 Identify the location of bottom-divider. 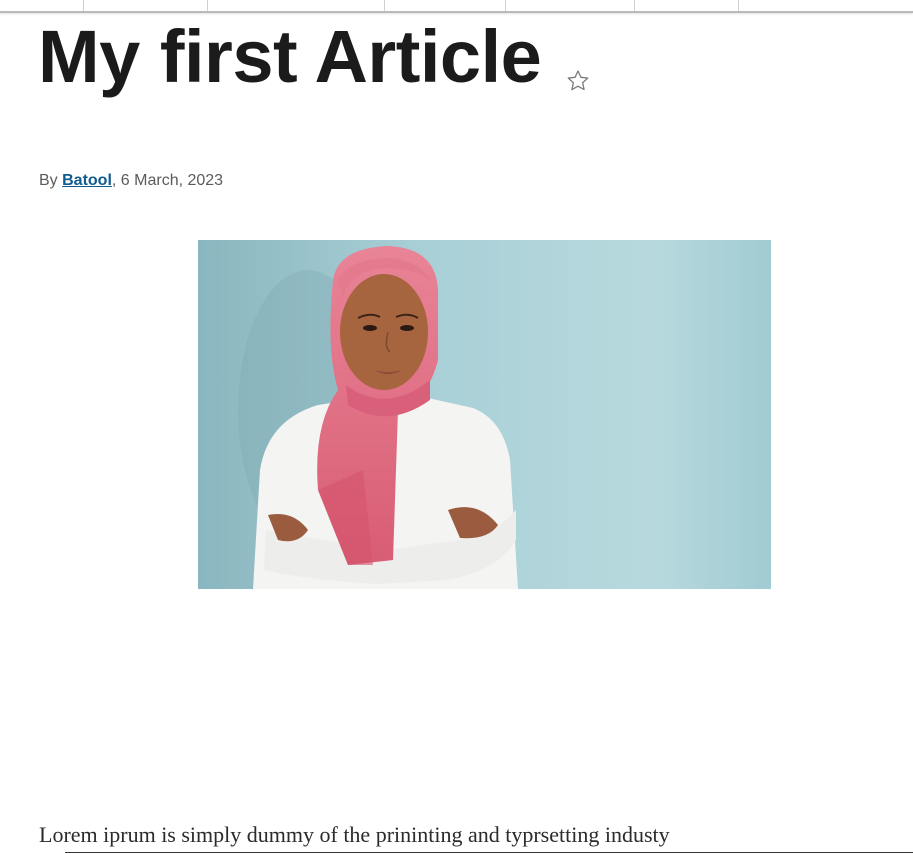
(489, 852).